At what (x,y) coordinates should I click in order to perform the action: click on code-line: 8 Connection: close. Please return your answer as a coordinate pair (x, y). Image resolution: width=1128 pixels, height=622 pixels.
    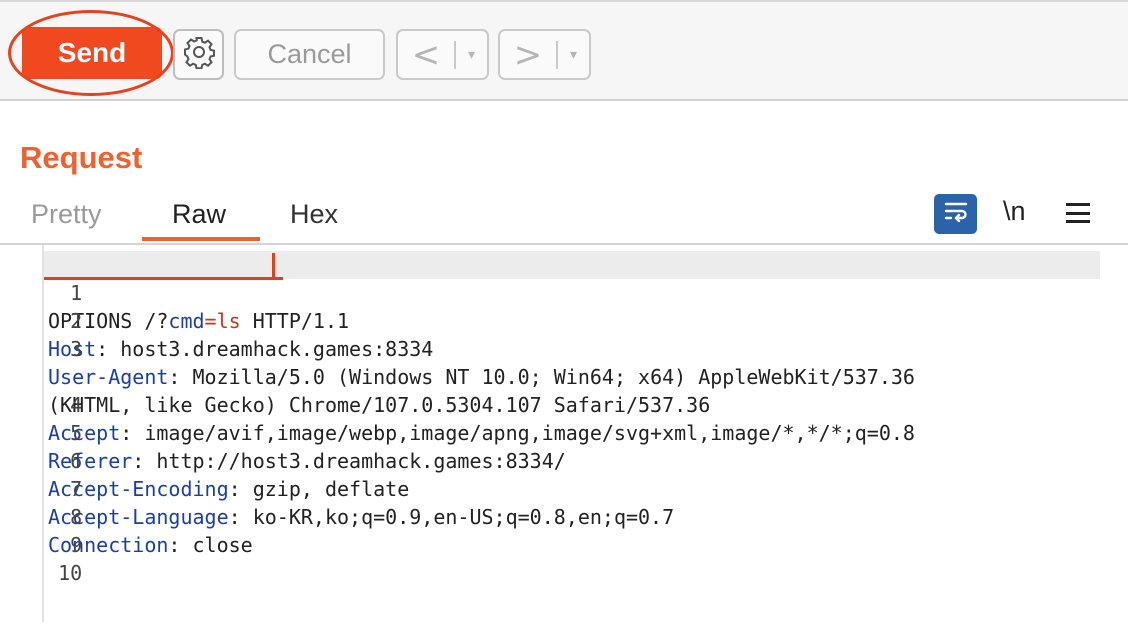
    Looking at the image, I should click on (555, 516).